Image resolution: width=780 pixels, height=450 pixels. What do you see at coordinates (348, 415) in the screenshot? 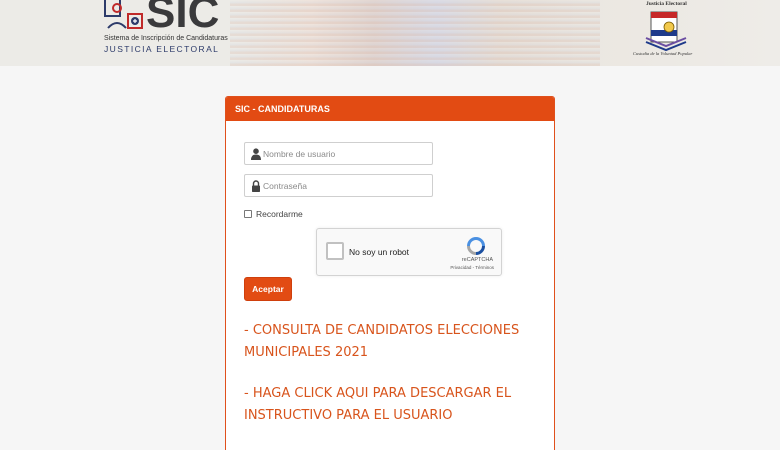
I see `link-instructivo-line2: INSTRUCTIVO PARA EL USUARIO` at bounding box center [348, 415].